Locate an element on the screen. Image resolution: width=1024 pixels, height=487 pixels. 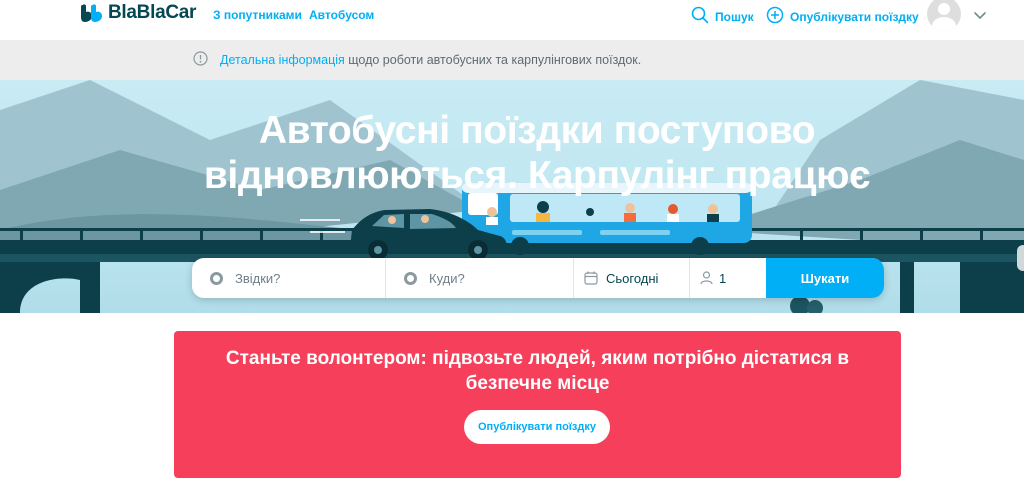
hero-title-line-1: Автобусні поїздки поступово is located at coordinates (537, 130).